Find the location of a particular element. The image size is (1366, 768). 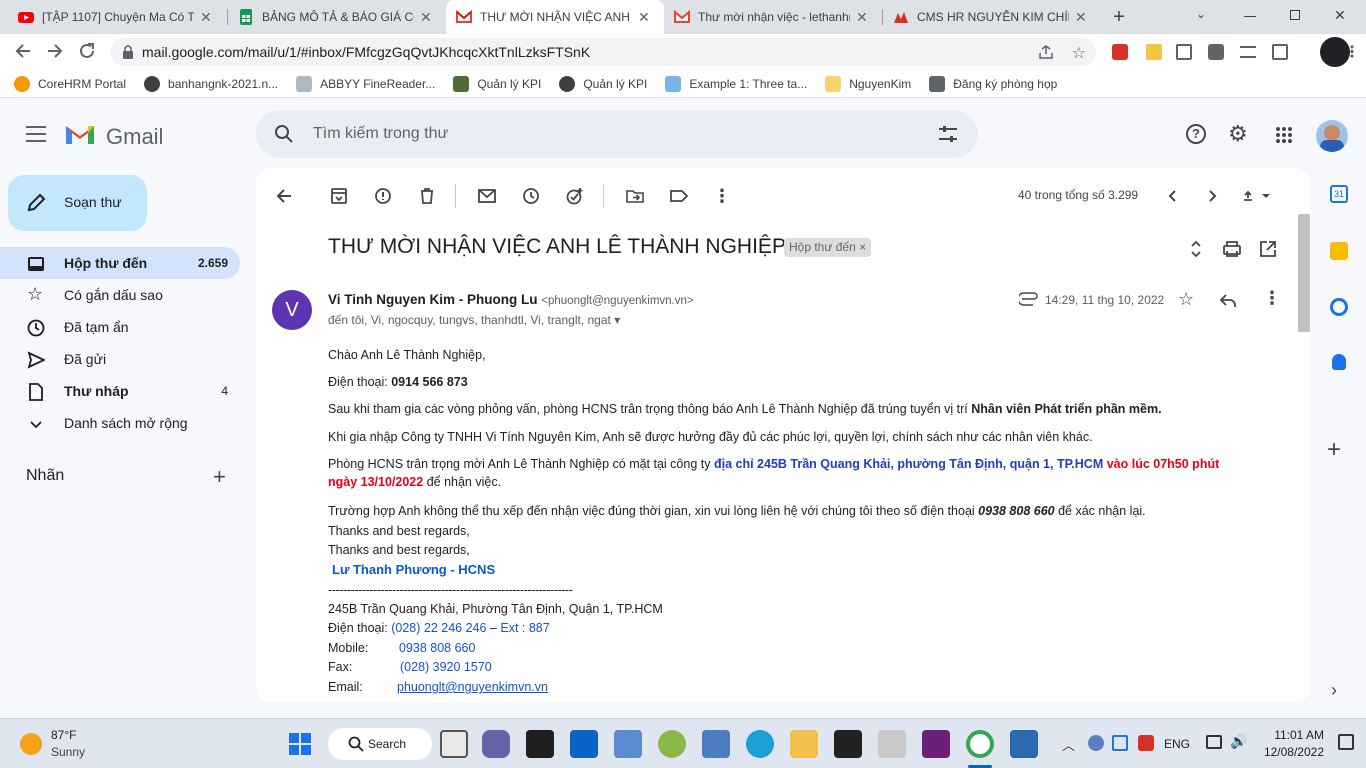

puzzle-icon is located at coordinates (1216, 52).